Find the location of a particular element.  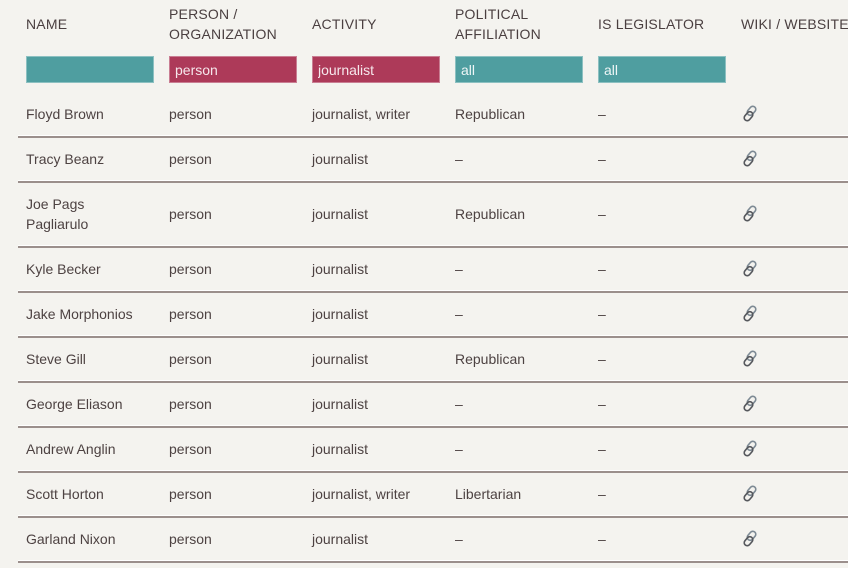

table-row: Jake Morphonios person journalist – – is located at coordinates (424, 315).